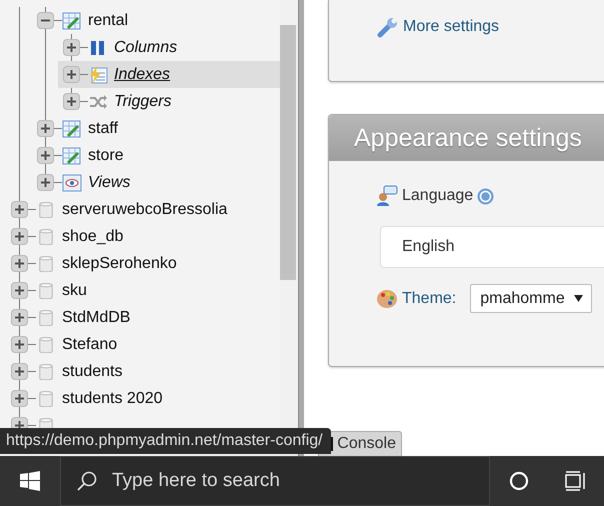 The image size is (604, 506). I want to click on windows-logo-icon, so click(30, 481).